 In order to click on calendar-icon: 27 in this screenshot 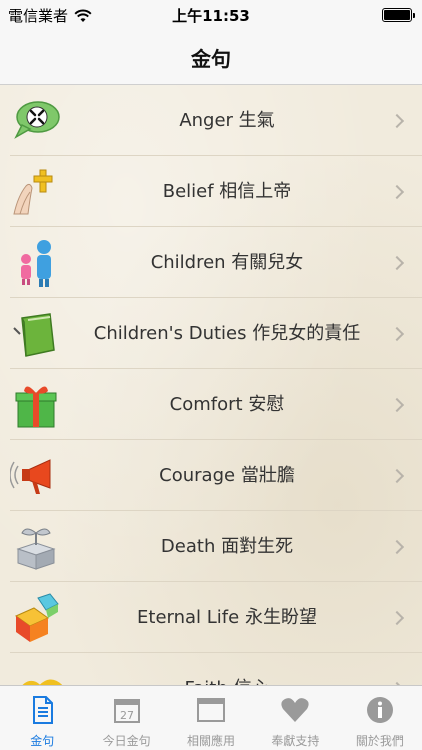, I will do `click(126, 711)`.